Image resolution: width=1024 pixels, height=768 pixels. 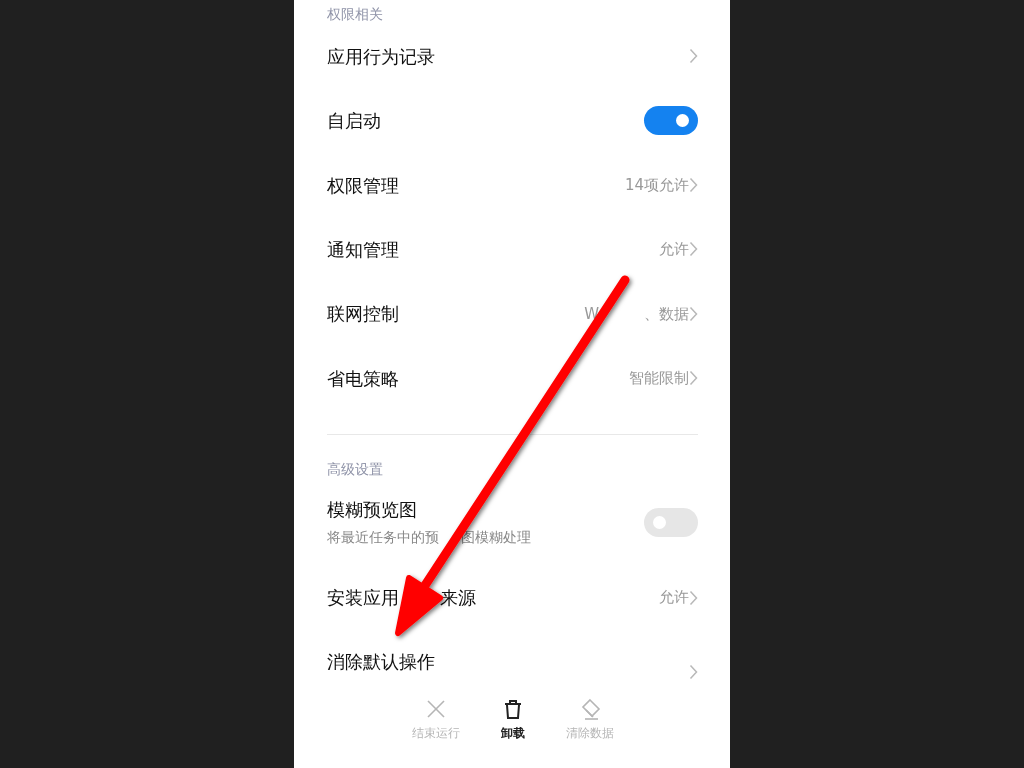 What do you see at coordinates (512, 597) in the screenshot?
I see `settings-row: 安装应用 来源 允许` at bounding box center [512, 597].